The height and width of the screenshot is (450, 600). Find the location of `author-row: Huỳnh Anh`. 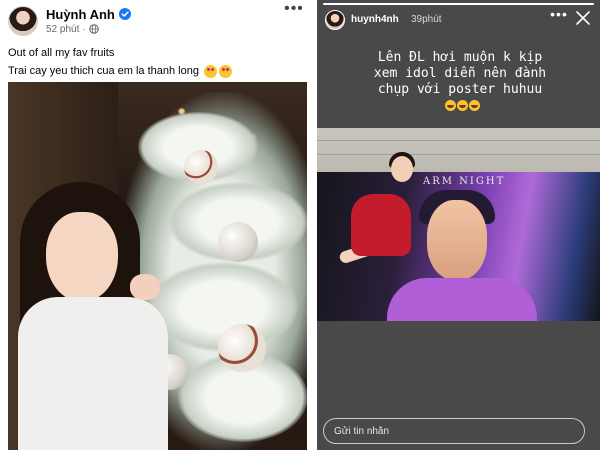

author-row: Huỳnh Anh is located at coordinates (88, 14).